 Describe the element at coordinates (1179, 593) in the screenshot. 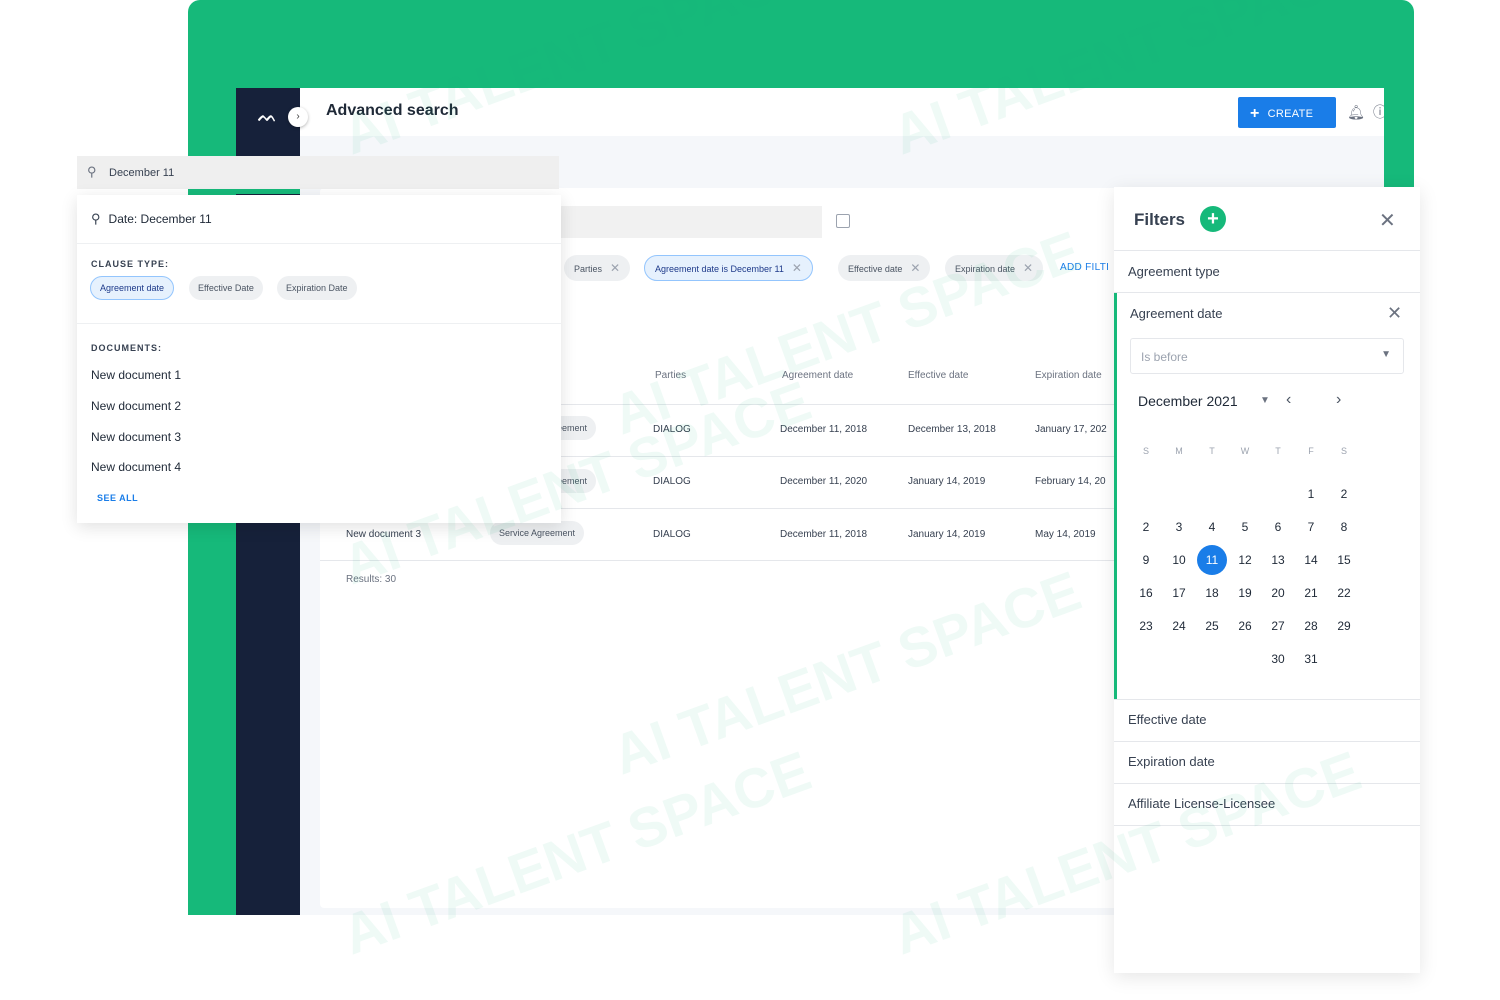

I see `calendar-day: 17` at that location.